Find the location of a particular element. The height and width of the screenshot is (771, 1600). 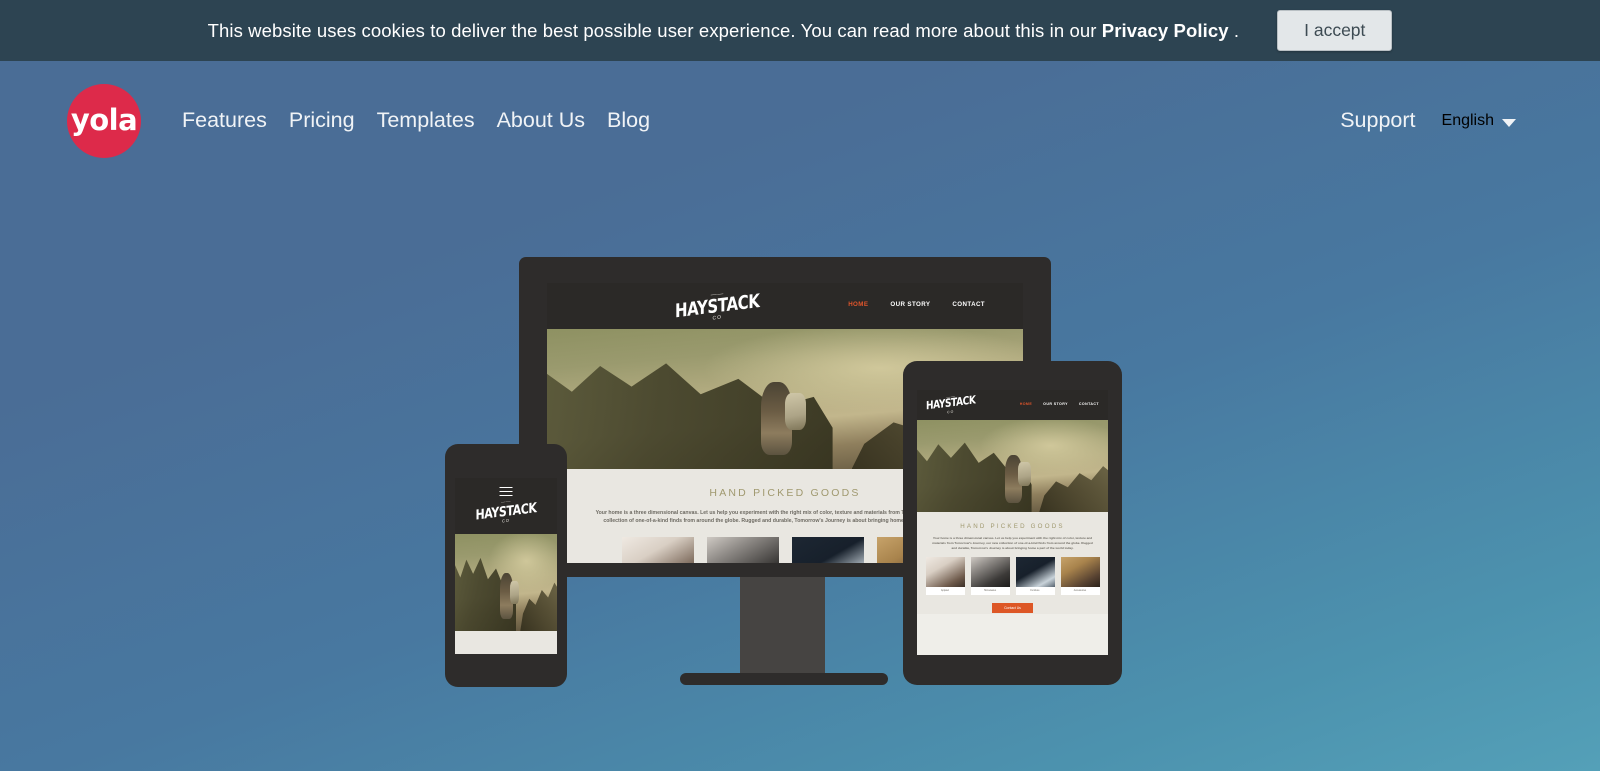

product-label: Apparel is located at coordinates (945, 591).